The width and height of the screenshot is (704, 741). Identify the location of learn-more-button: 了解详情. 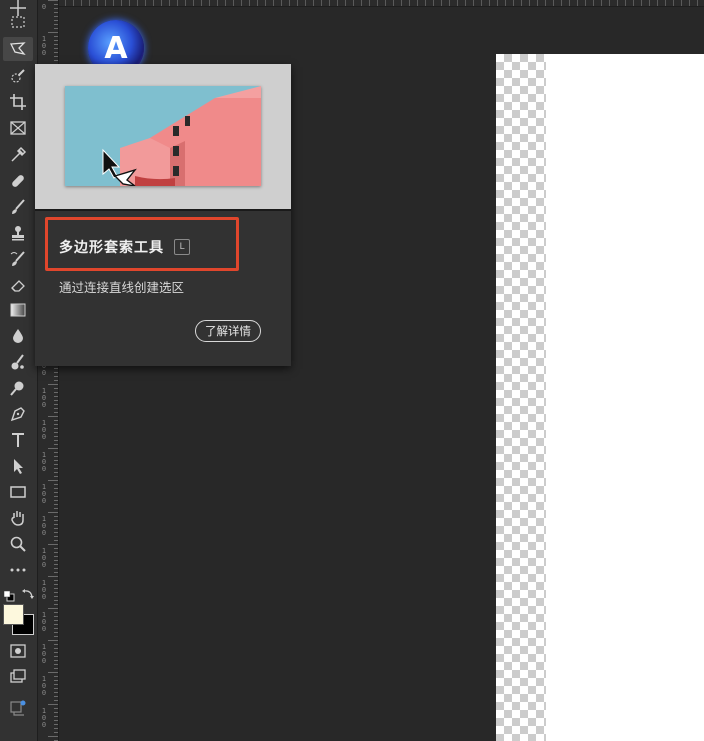
(228, 331).